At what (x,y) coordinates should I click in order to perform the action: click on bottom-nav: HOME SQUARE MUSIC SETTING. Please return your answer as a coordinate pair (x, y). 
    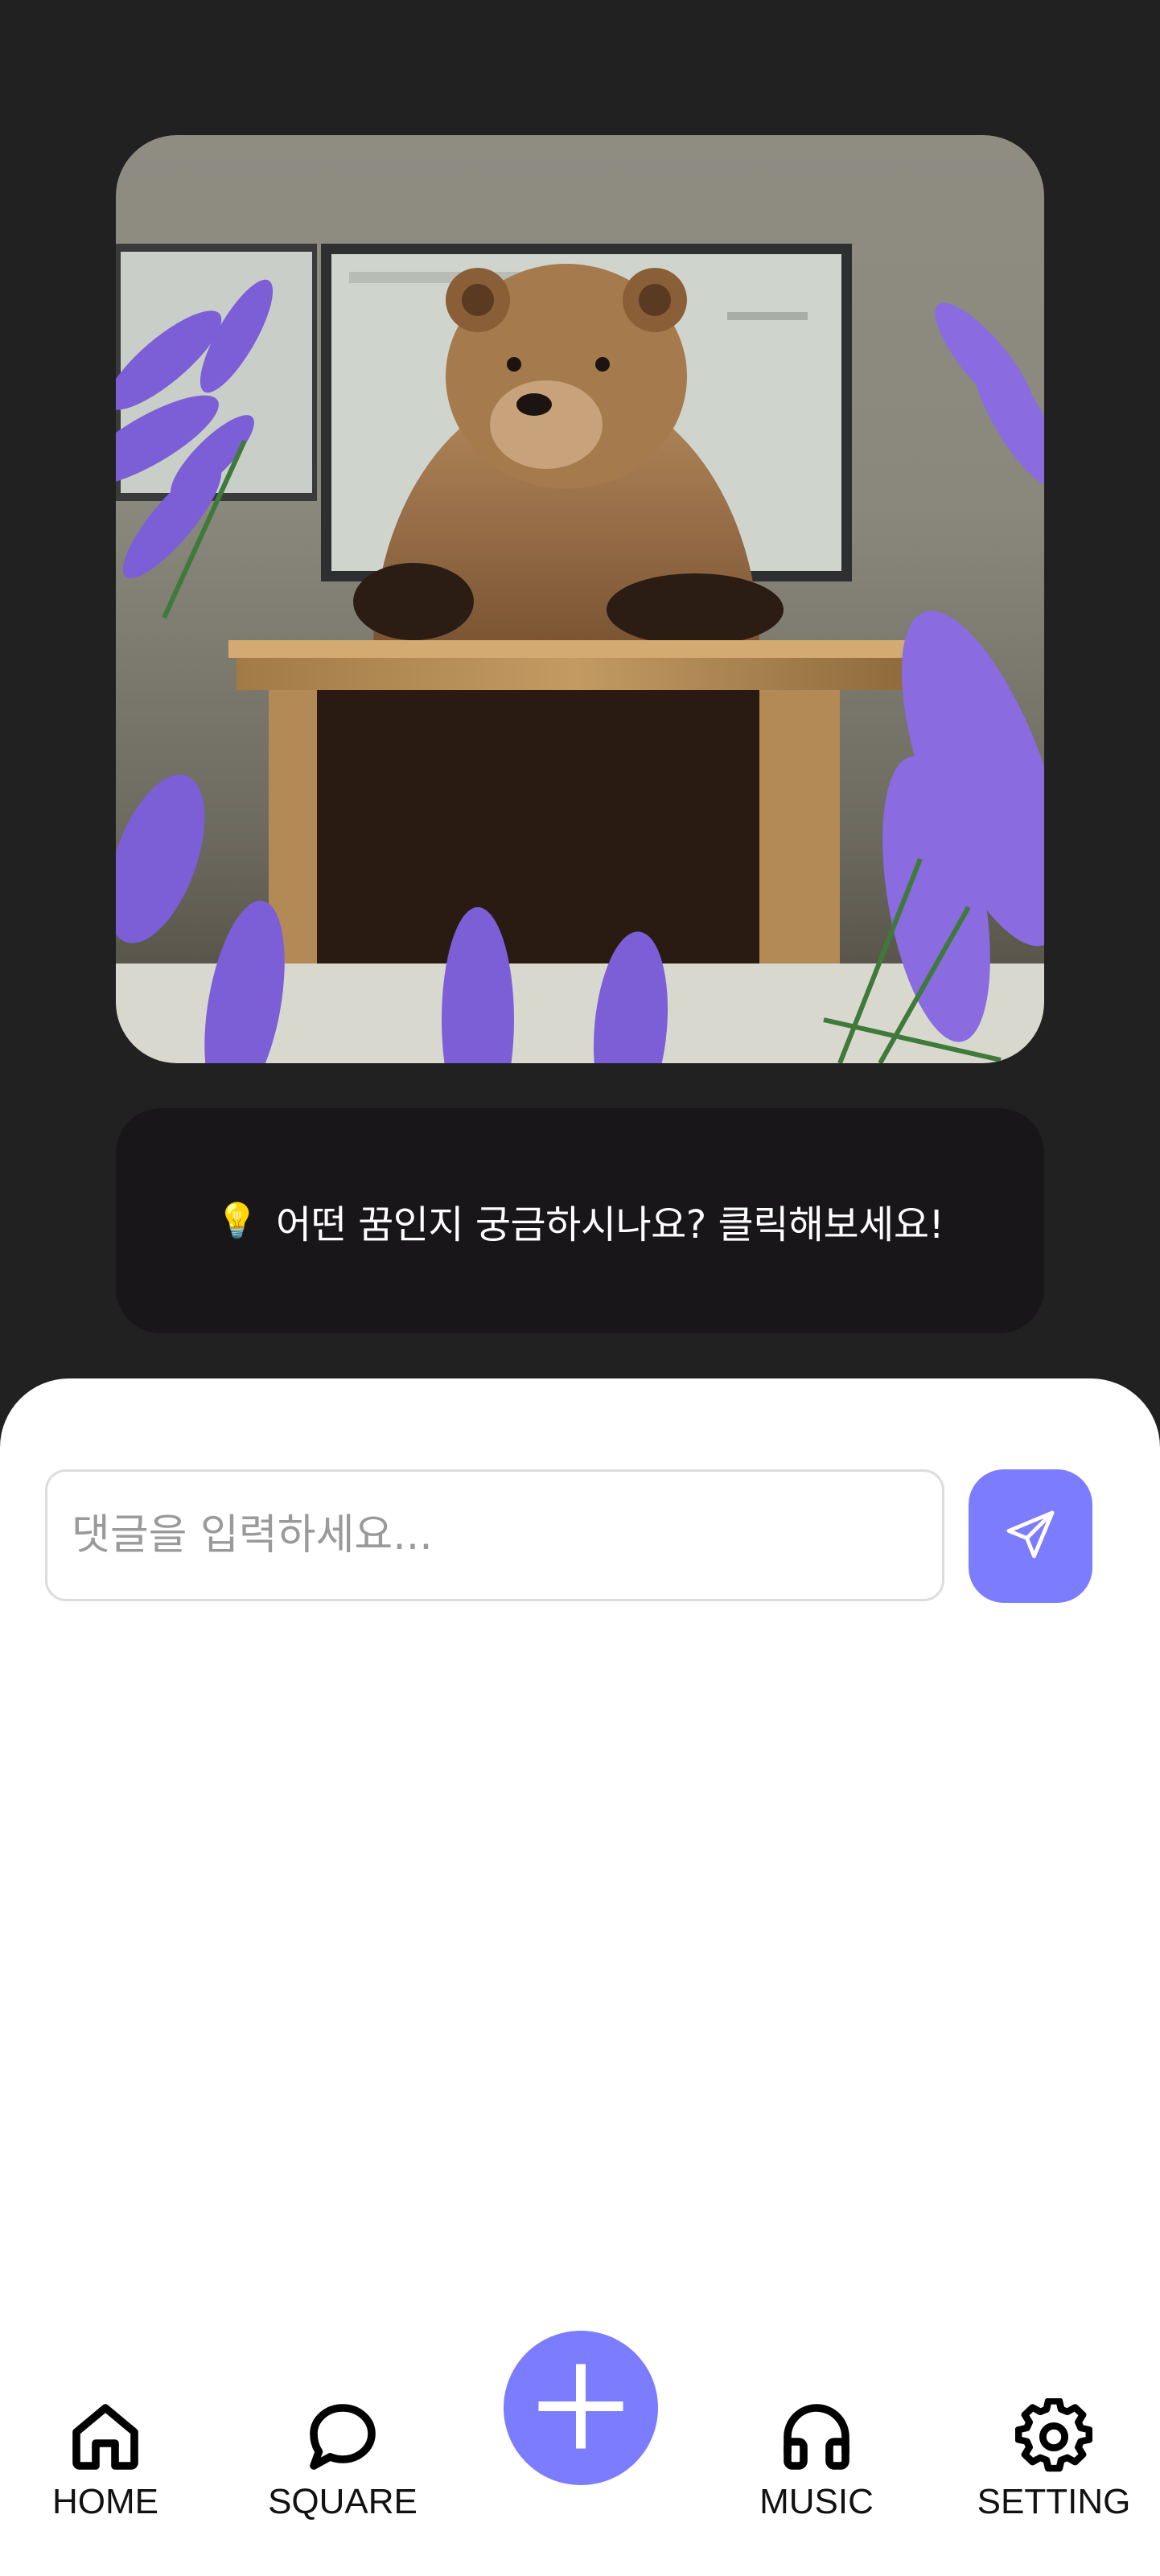
    Looking at the image, I should click on (580, 2446).